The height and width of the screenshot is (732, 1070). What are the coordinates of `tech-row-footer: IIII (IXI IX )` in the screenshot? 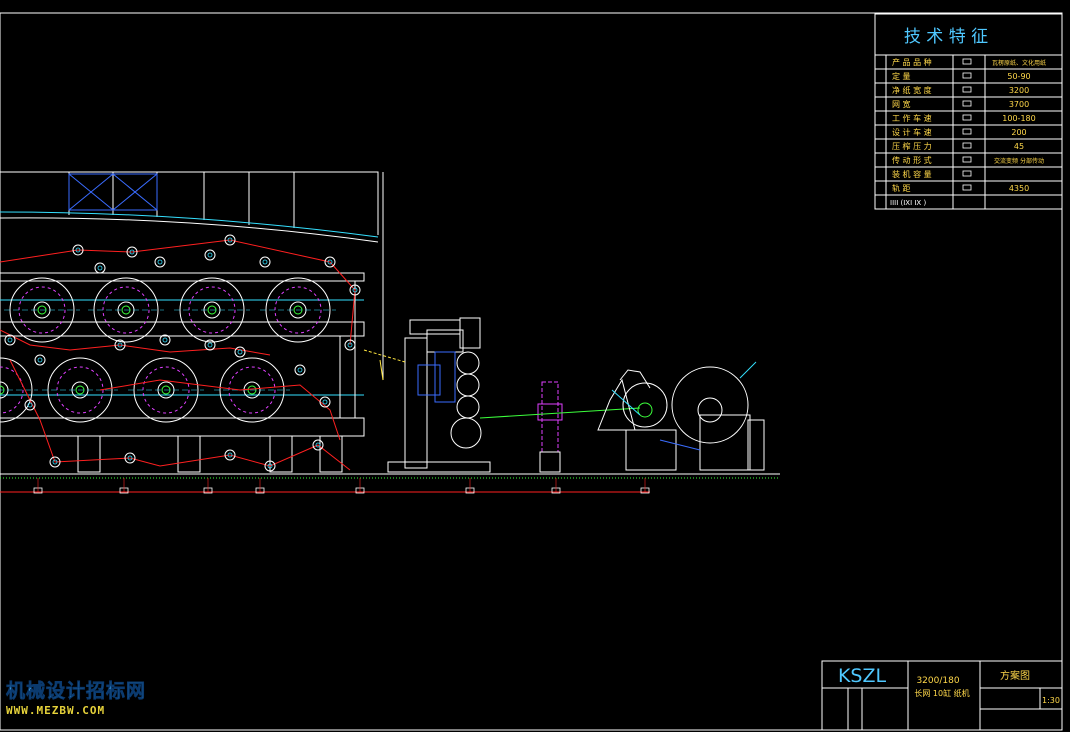 It's located at (908, 203).